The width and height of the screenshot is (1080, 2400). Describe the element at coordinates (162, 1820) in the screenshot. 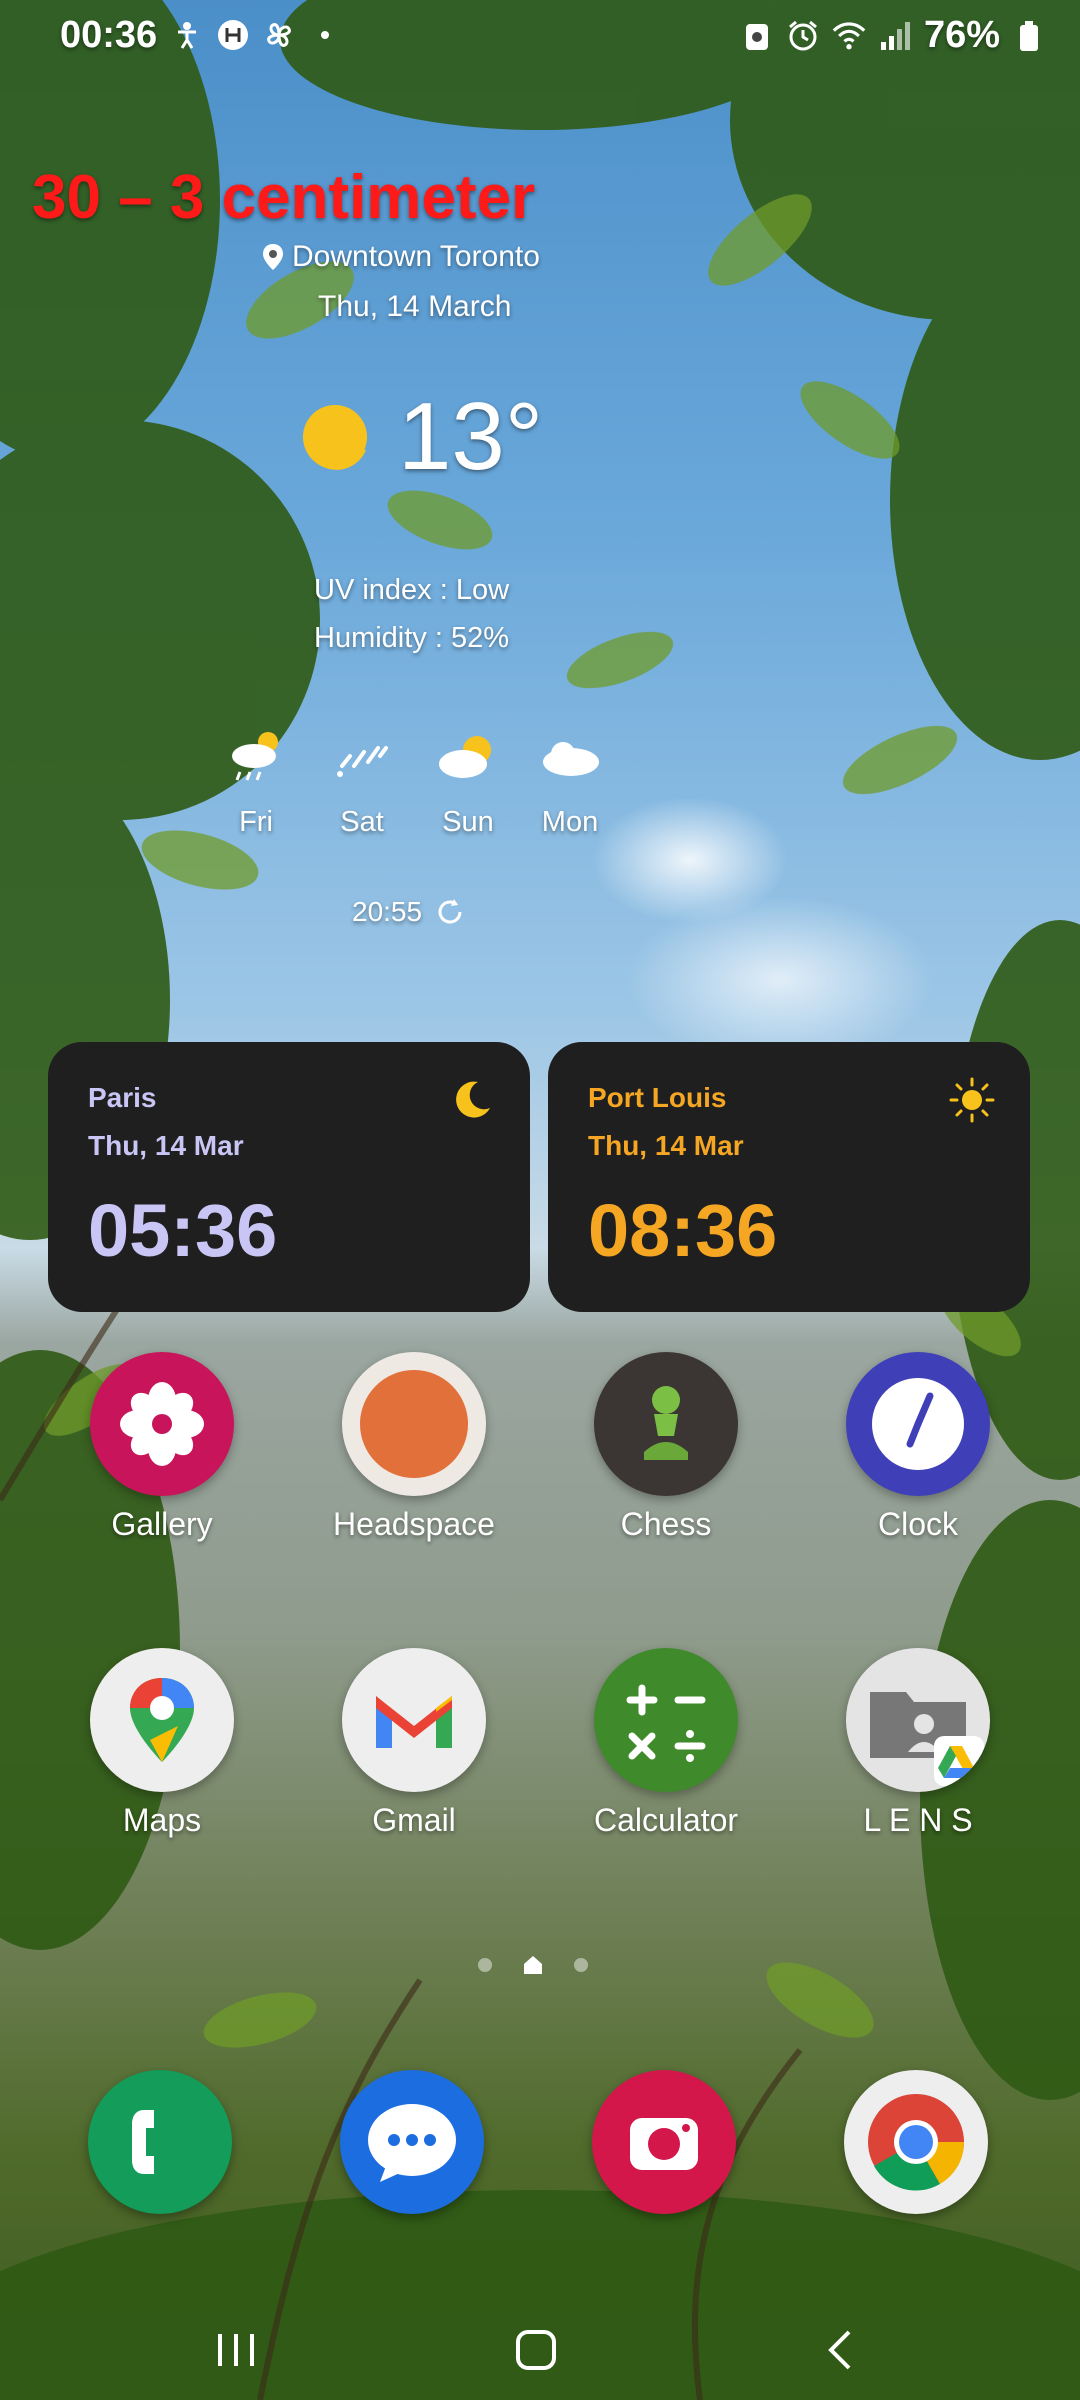

I see `app-label: Maps` at that location.